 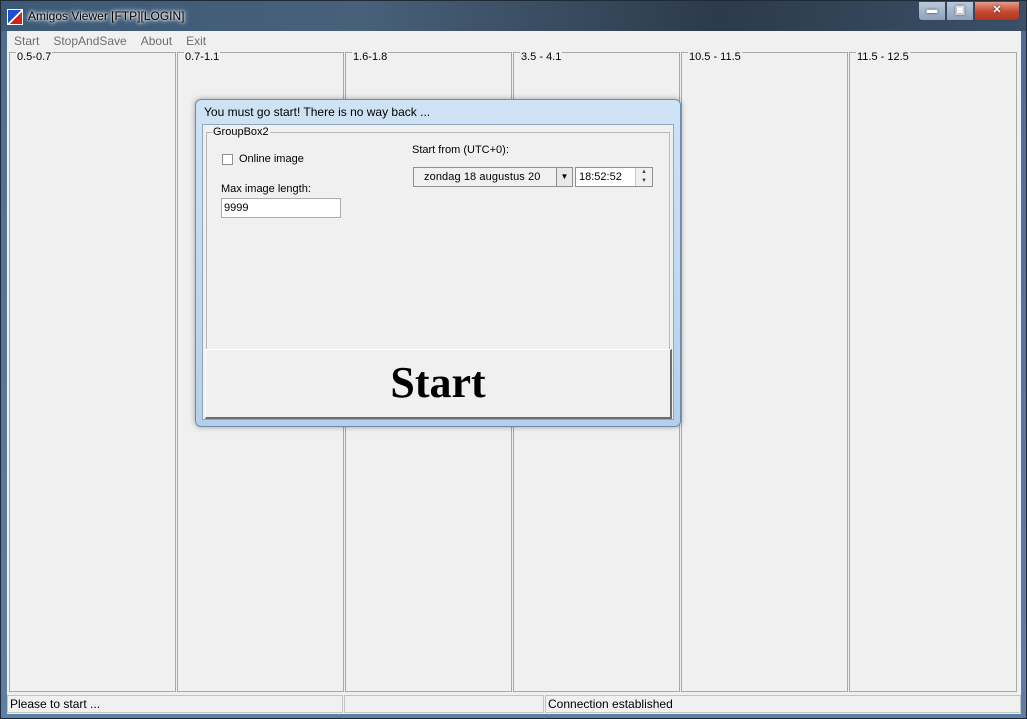 What do you see at coordinates (564, 177) in the screenshot?
I see `chevron-down-icon: ▼` at bounding box center [564, 177].